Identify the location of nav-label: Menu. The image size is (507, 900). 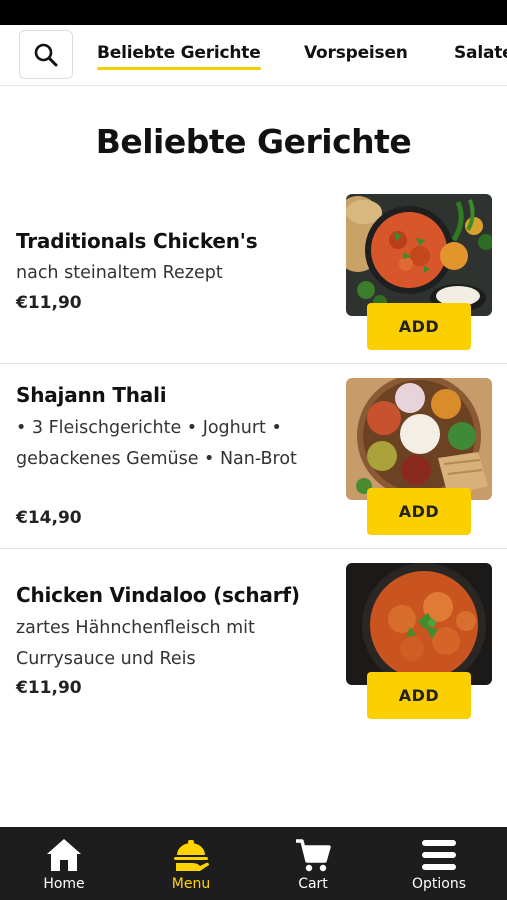
(191, 884).